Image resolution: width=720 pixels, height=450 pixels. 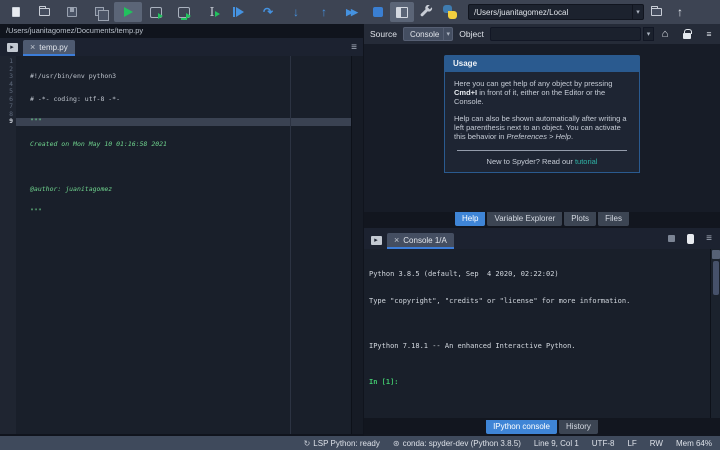 I want to click on menu-icon: ≡, so click(x=709, y=34).